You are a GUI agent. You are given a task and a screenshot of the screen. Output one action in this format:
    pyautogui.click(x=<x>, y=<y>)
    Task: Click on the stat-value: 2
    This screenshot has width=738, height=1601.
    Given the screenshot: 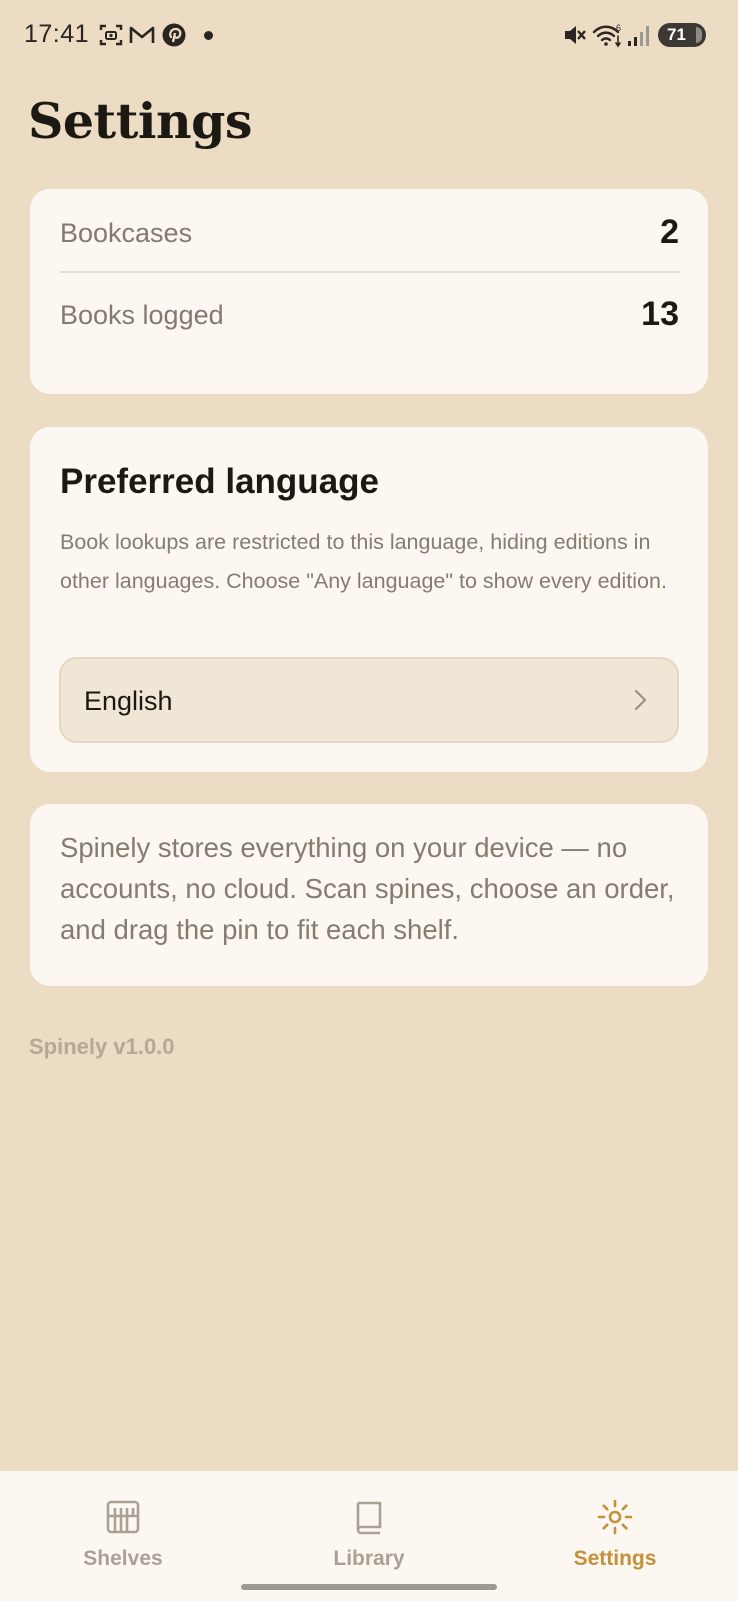 What is the action you would take?
    pyautogui.click(x=669, y=232)
    